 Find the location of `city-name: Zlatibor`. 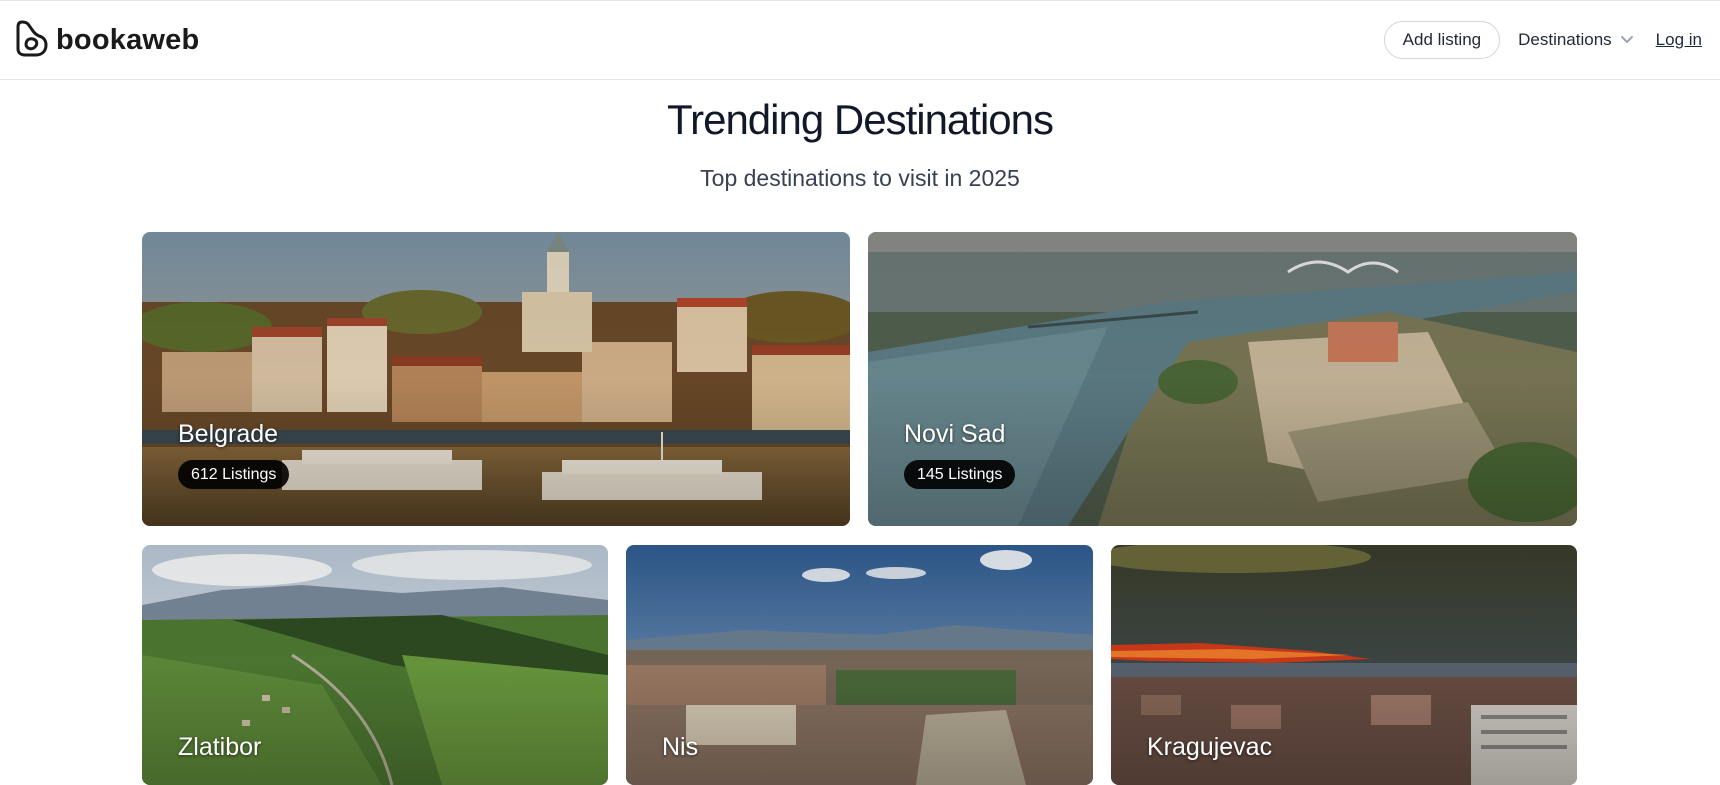

city-name: Zlatibor is located at coordinates (220, 747).